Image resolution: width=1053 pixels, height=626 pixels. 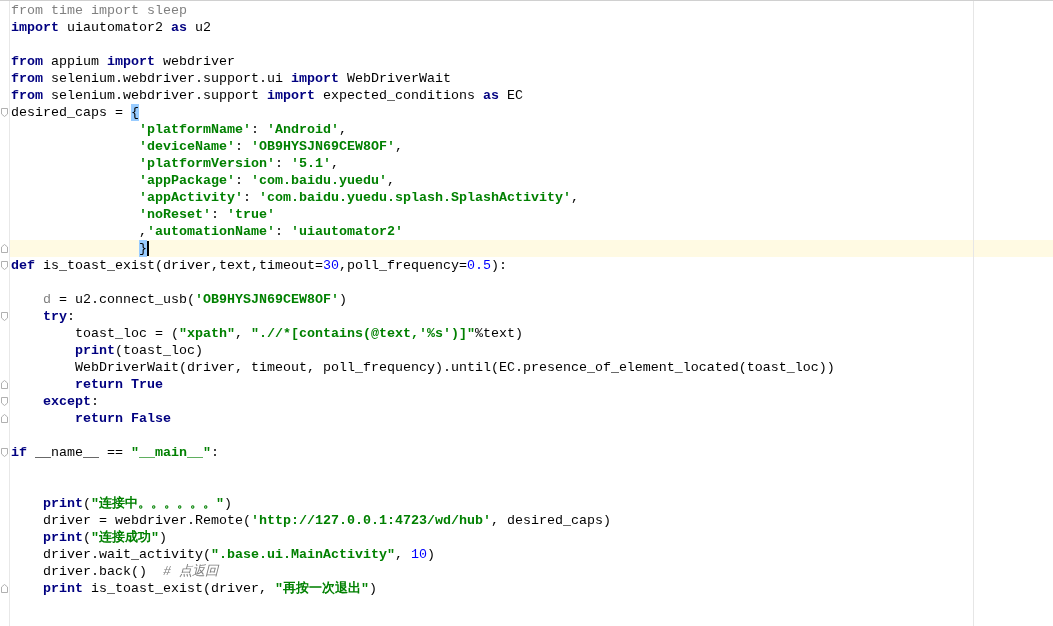 What do you see at coordinates (206, 214) in the screenshot?
I see `code-line: 'noReset': 'true'` at bounding box center [206, 214].